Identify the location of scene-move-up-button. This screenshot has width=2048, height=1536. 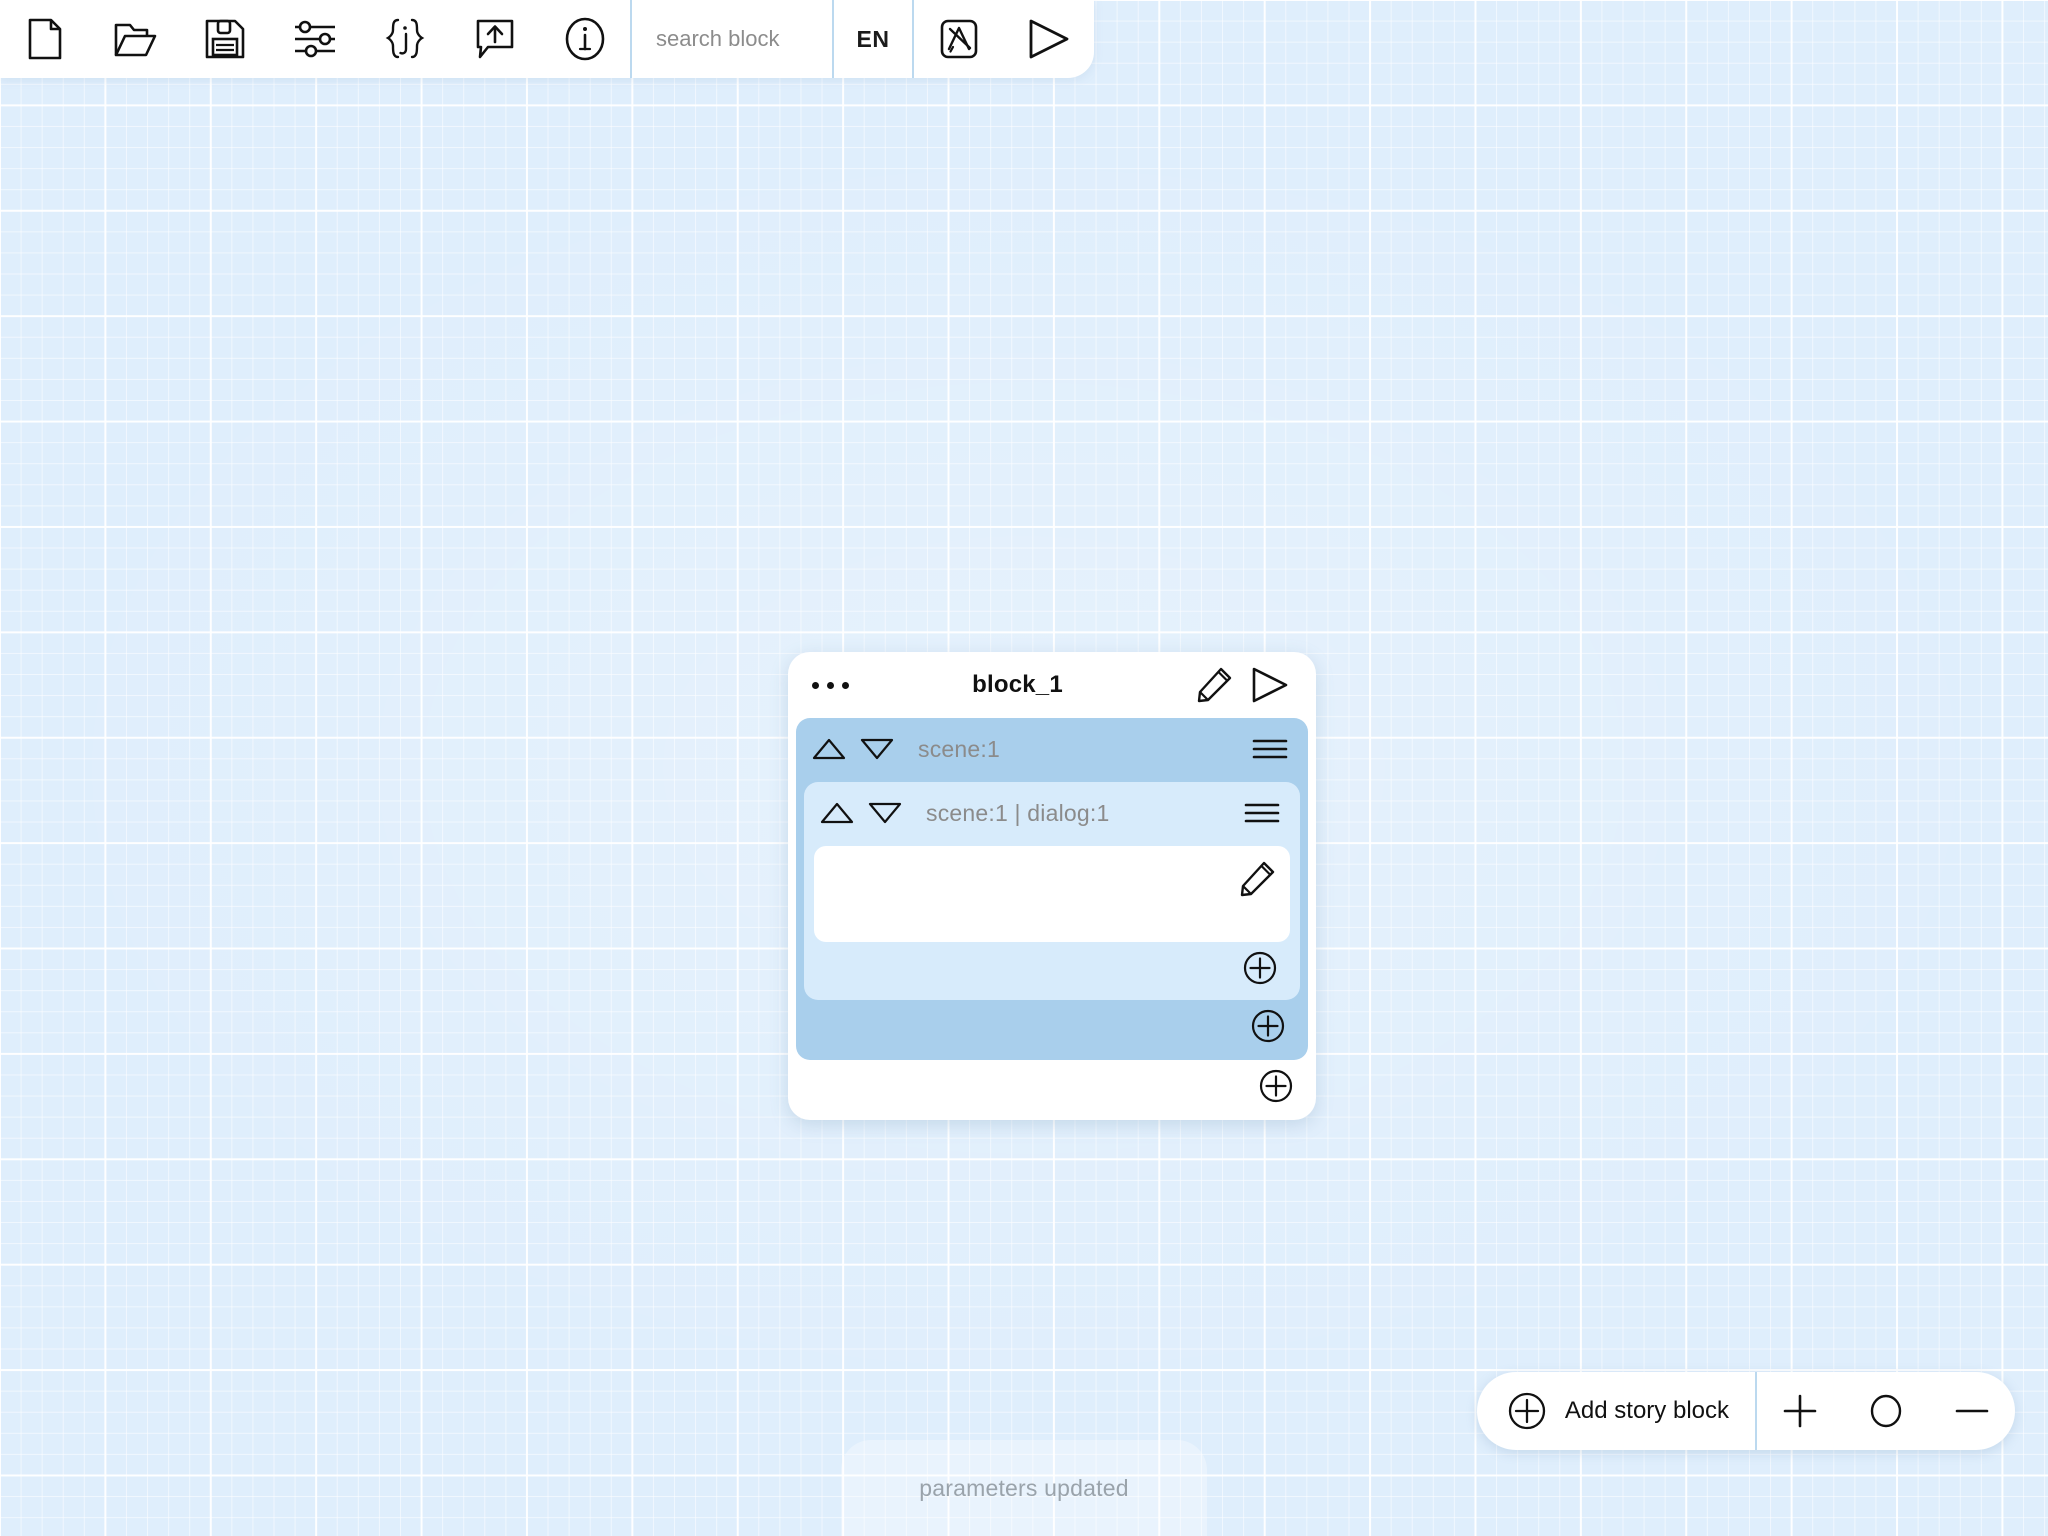
(829, 749).